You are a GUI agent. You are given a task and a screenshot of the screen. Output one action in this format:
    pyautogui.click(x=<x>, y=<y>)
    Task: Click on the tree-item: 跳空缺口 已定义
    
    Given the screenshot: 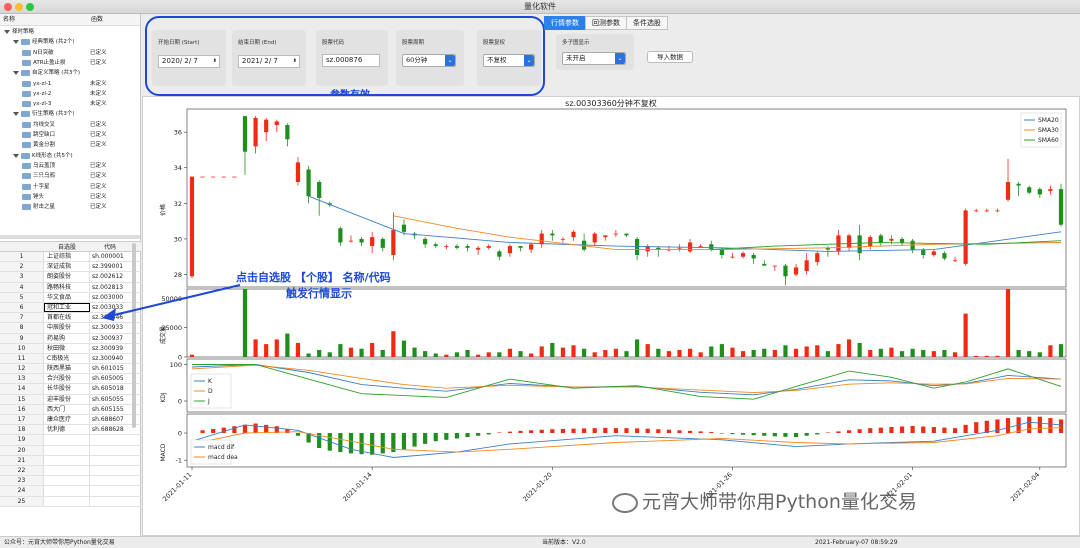 What is the action you would take?
    pyautogui.click(x=81, y=135)
    